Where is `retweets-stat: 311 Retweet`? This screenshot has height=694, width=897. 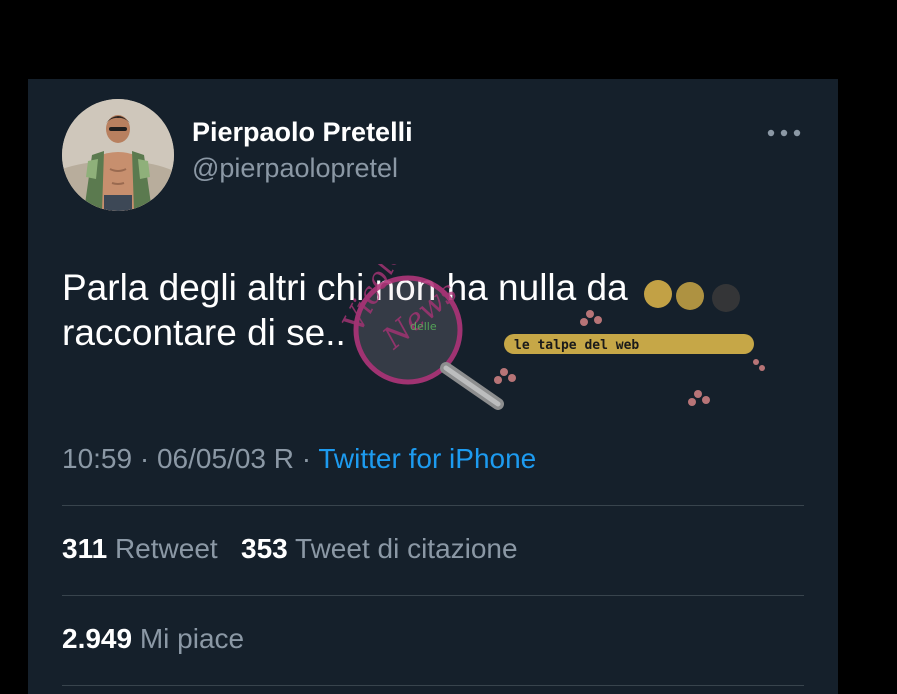 retweets-stat: 311 Retweet is located at coordinates (140, 548).